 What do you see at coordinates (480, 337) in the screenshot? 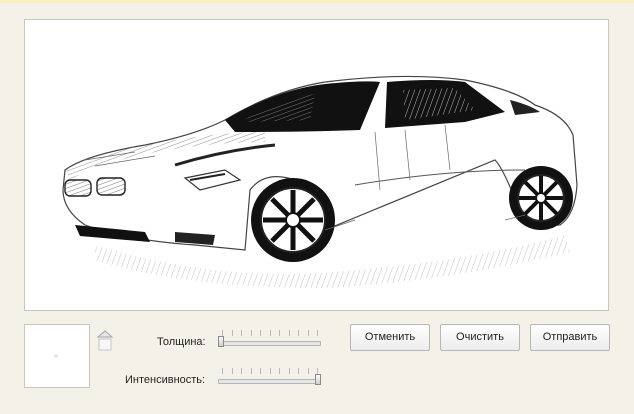
I see `clear-button: Очистить` at bounding box center [480, 337].